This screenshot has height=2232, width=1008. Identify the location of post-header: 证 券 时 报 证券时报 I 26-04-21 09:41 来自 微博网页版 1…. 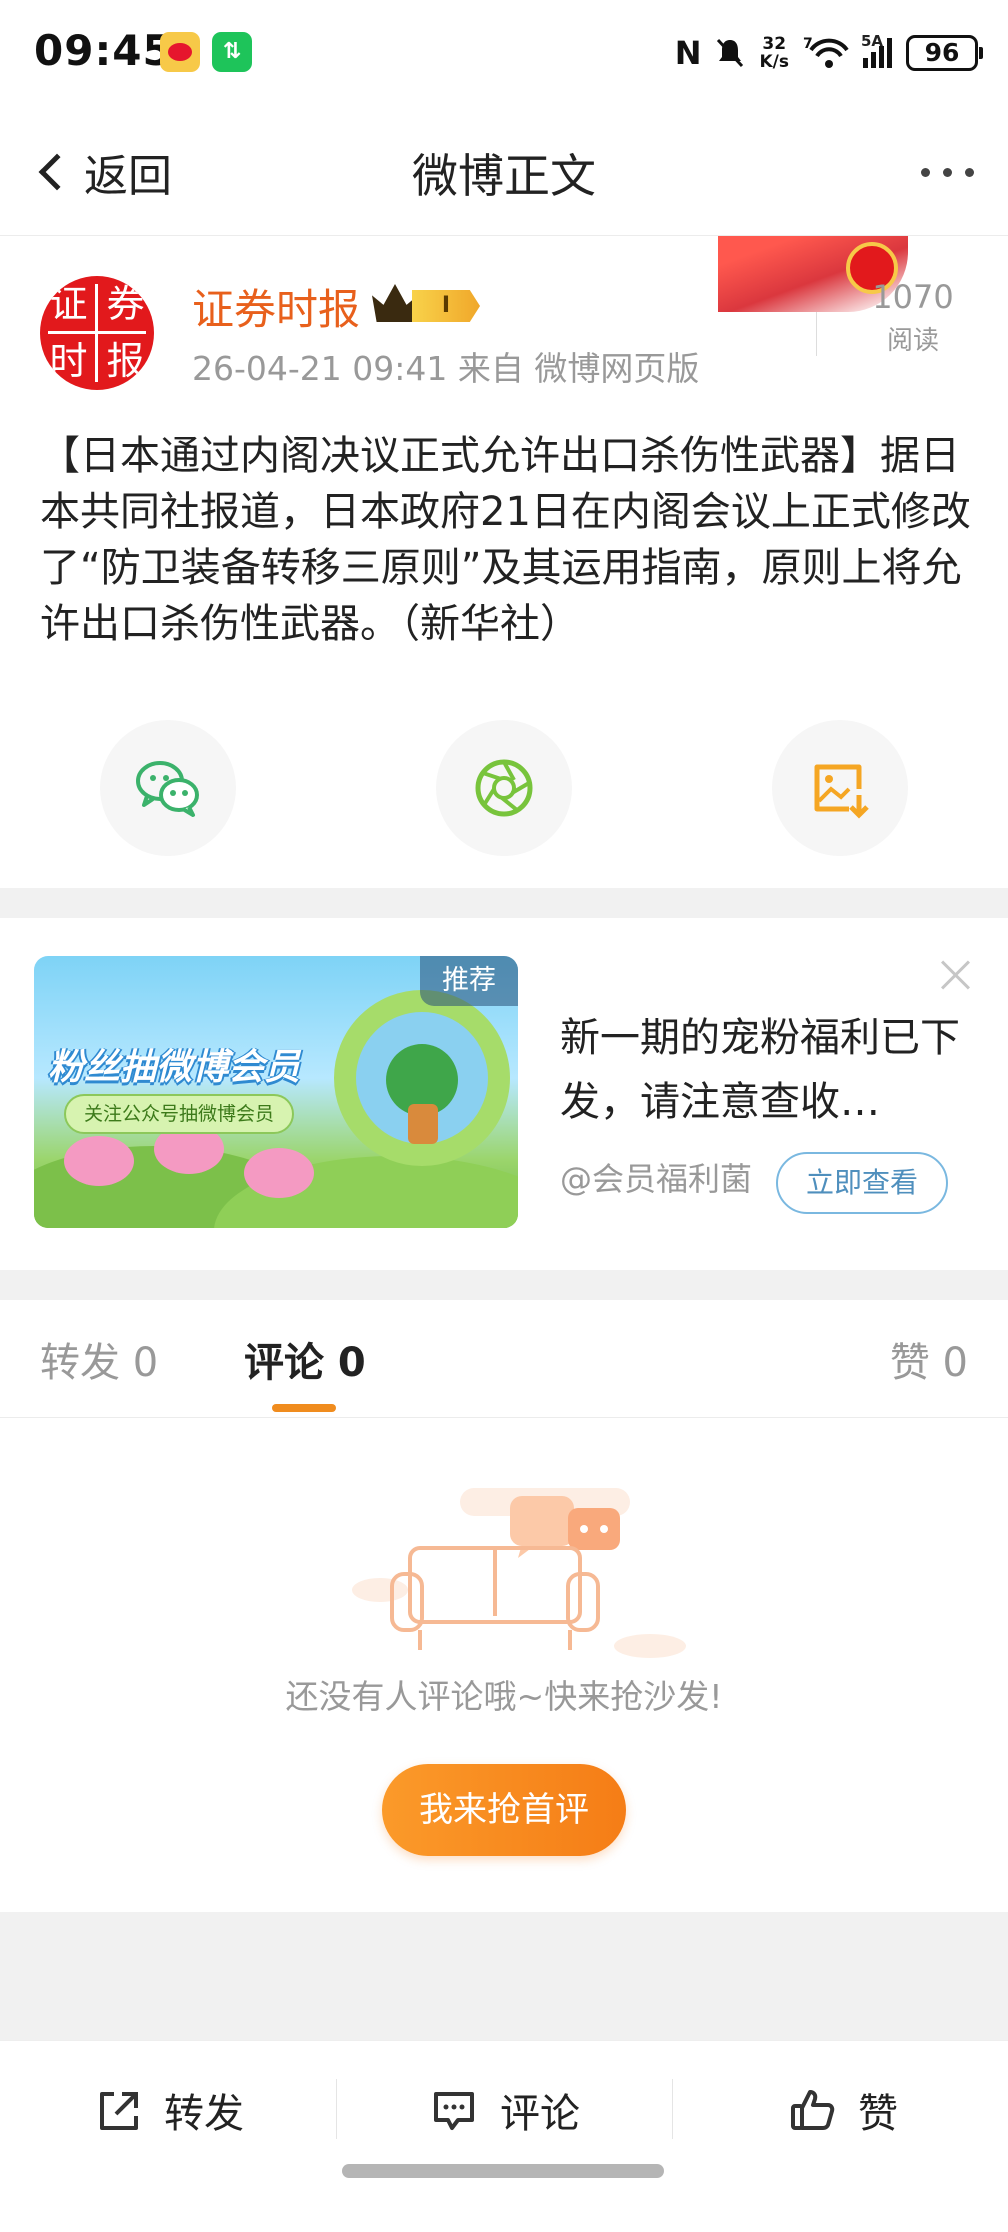
(504, 321).